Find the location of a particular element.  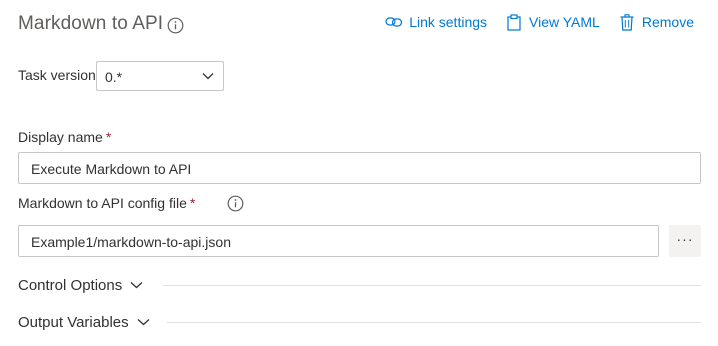

header-actions: Link settings View YAML Remove is located at coordinates (539, 22).